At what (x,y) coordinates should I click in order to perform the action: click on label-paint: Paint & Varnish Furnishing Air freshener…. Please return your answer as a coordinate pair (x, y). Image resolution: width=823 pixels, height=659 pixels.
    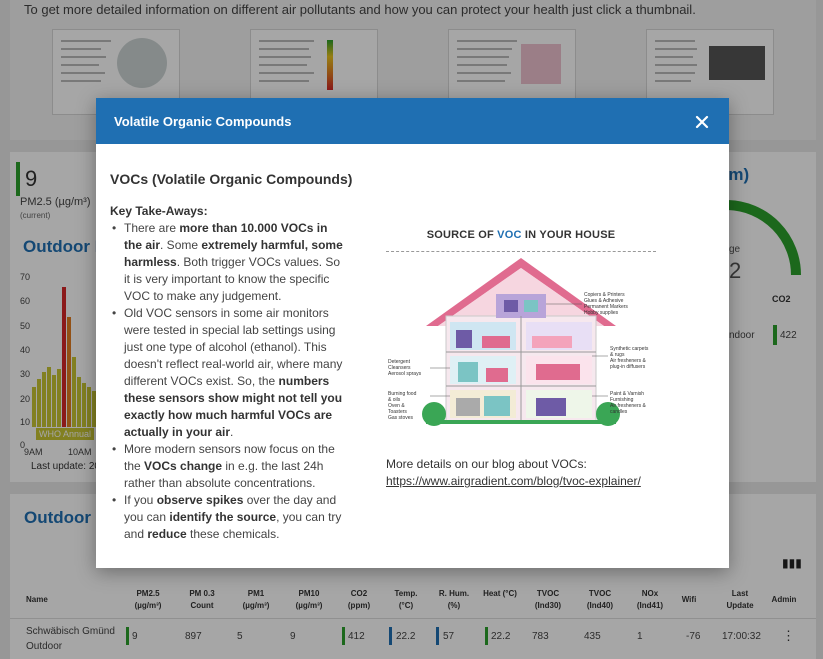
    Looking at the image, I should click on (628, 403).